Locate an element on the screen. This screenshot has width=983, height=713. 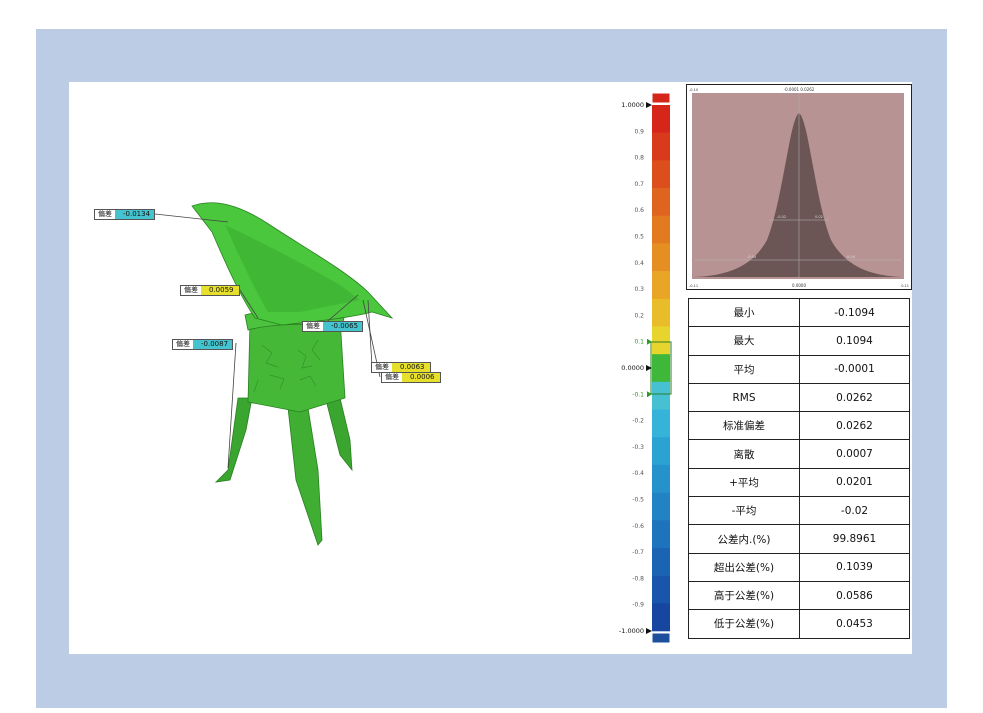
deviation-annotation: 偏差 -0.0134 is located at coordinates (125, 214).